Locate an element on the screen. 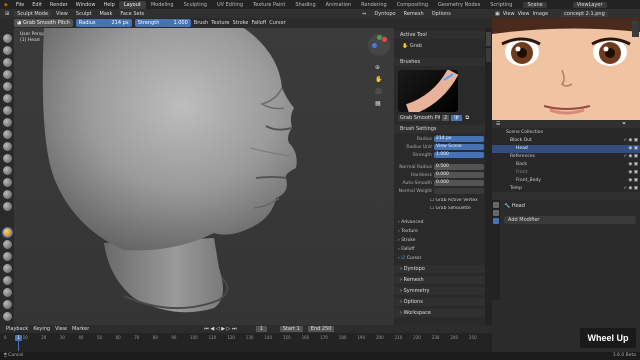 The image size is (640, 360). tool-stroke-menu: Stroke is located at coordinates (241, 23).